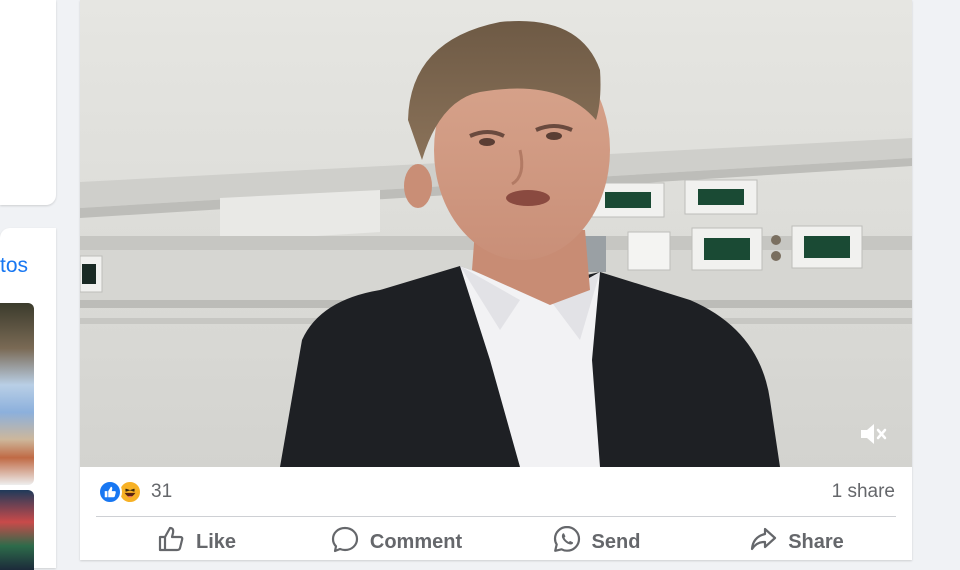  What do you see at coordinates (416, 541) in the screenshot?
I see `comment-label: Comment` at bounding box center [416, 541].